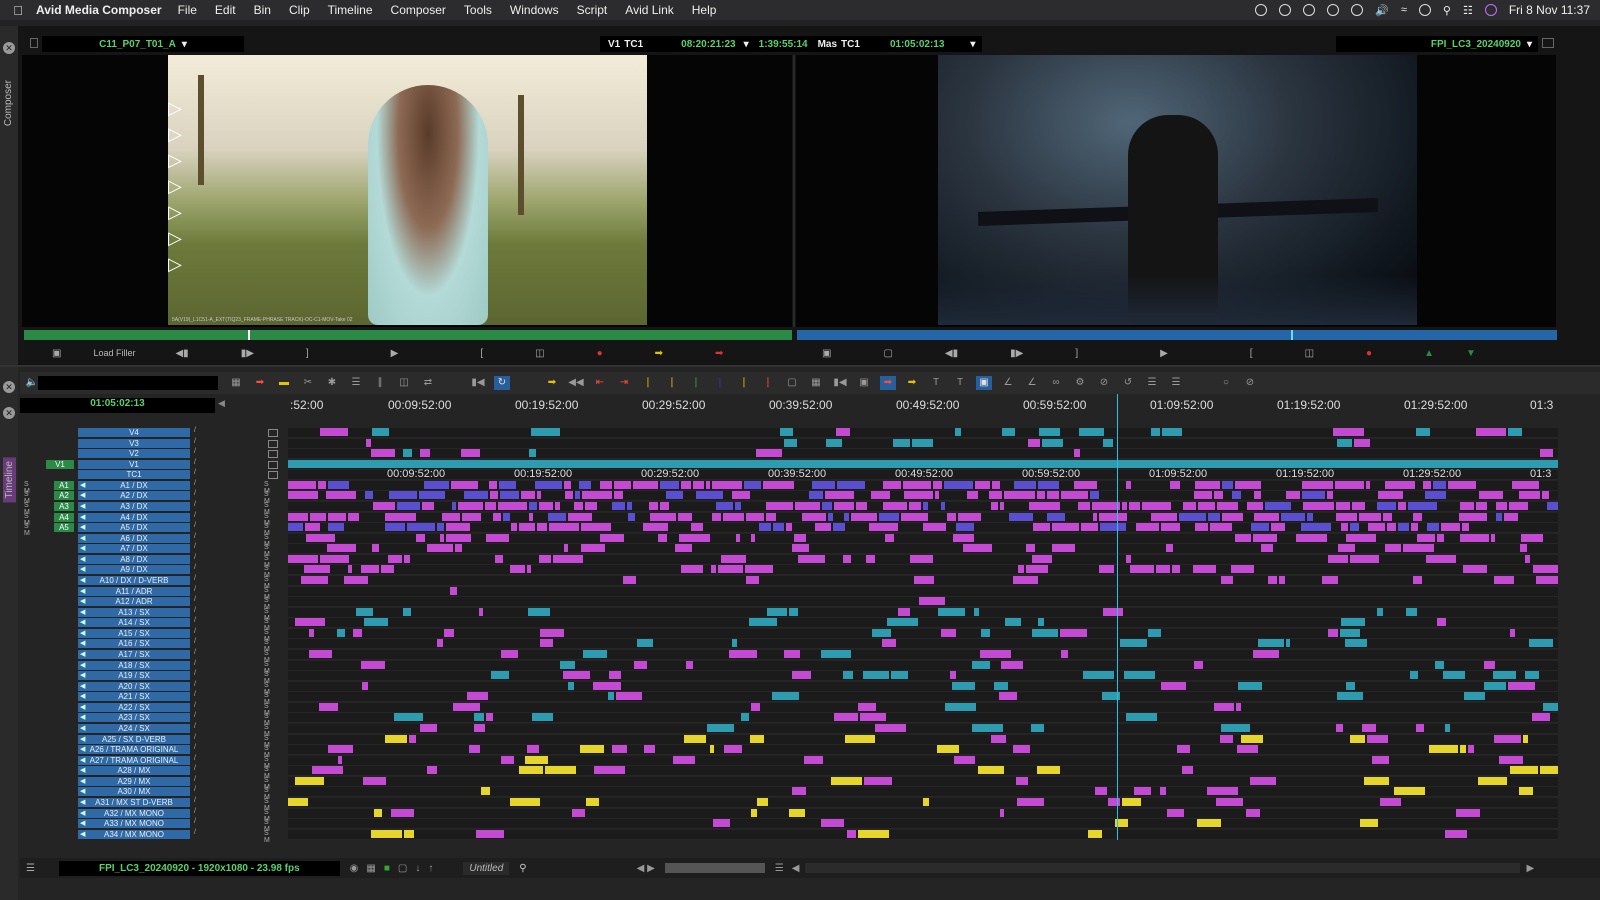 The height and width of the screenshot is (900, 1600). Describe the element at coordinates (134, 559) in the screenshot. I see `track-header-a8: A8 / DX` at that location.